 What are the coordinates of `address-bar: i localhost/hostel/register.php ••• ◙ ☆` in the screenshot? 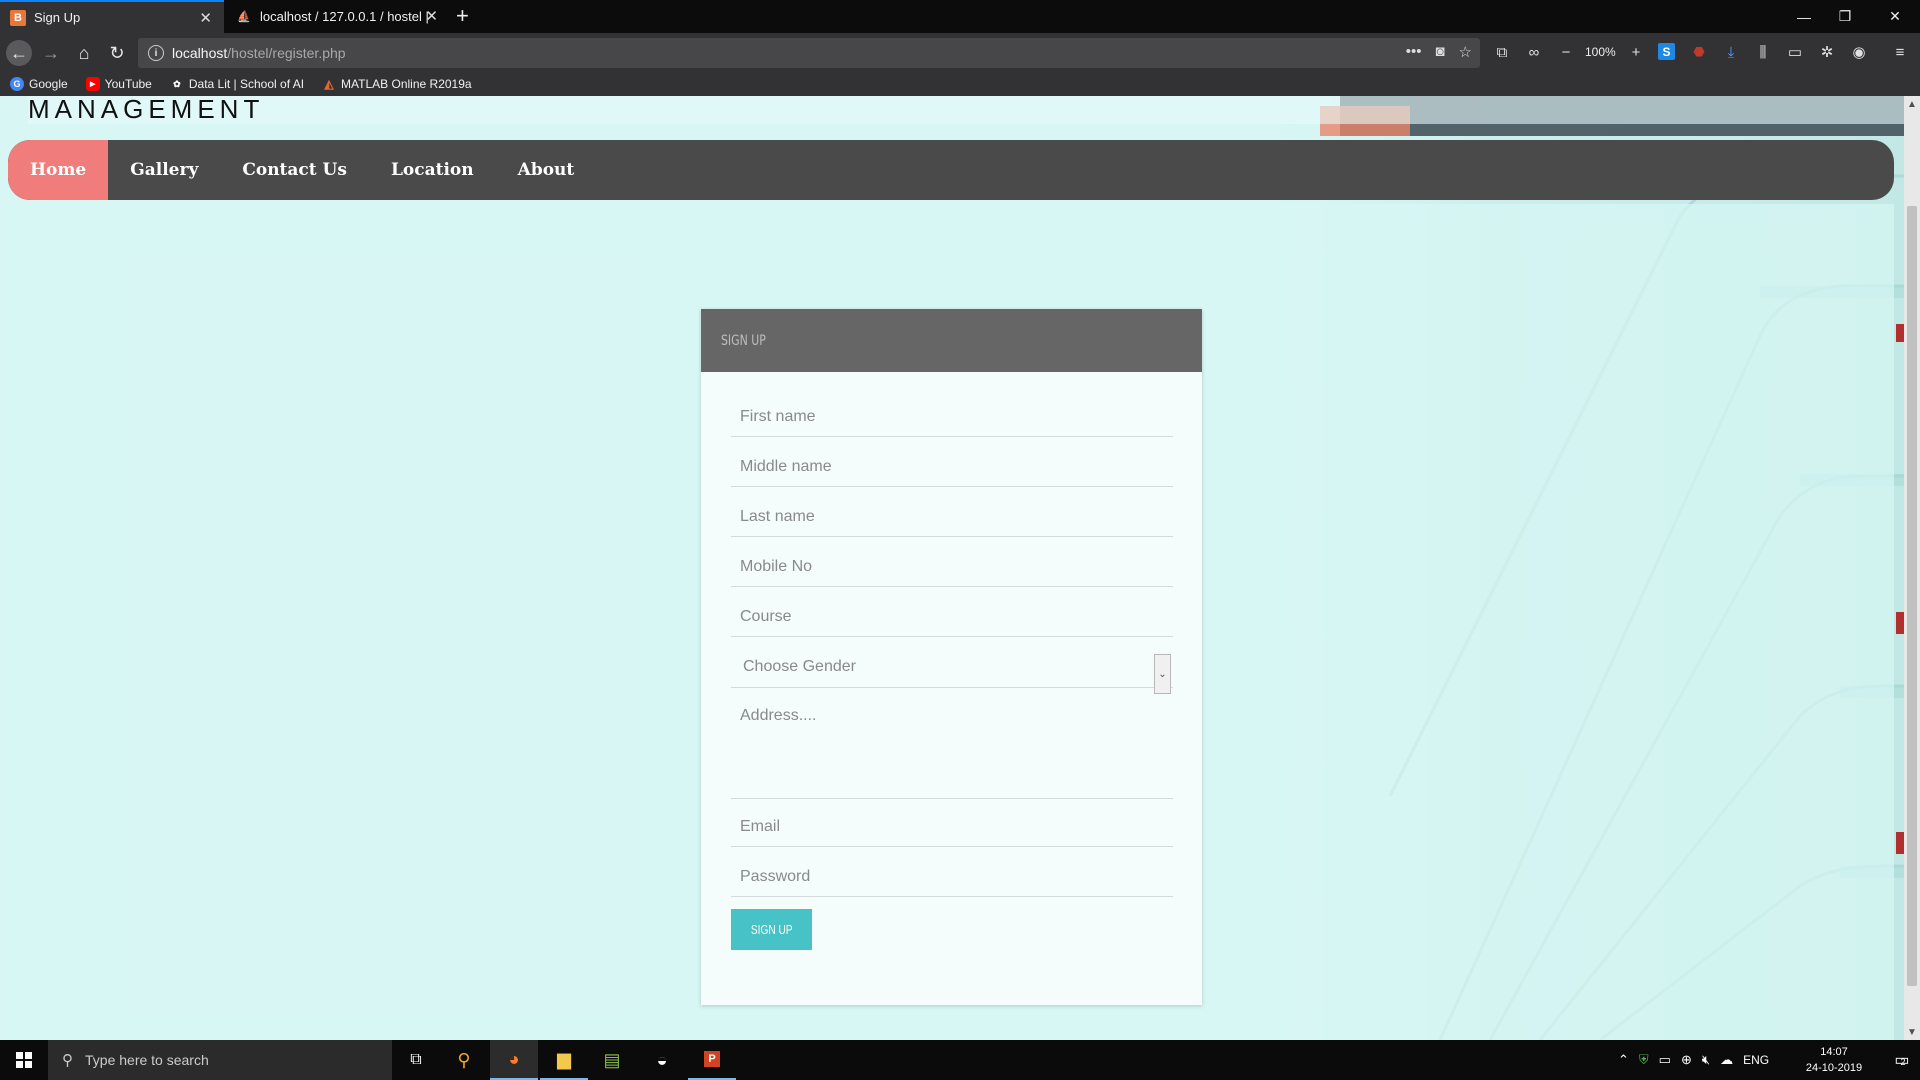 It's located at (809, 53).